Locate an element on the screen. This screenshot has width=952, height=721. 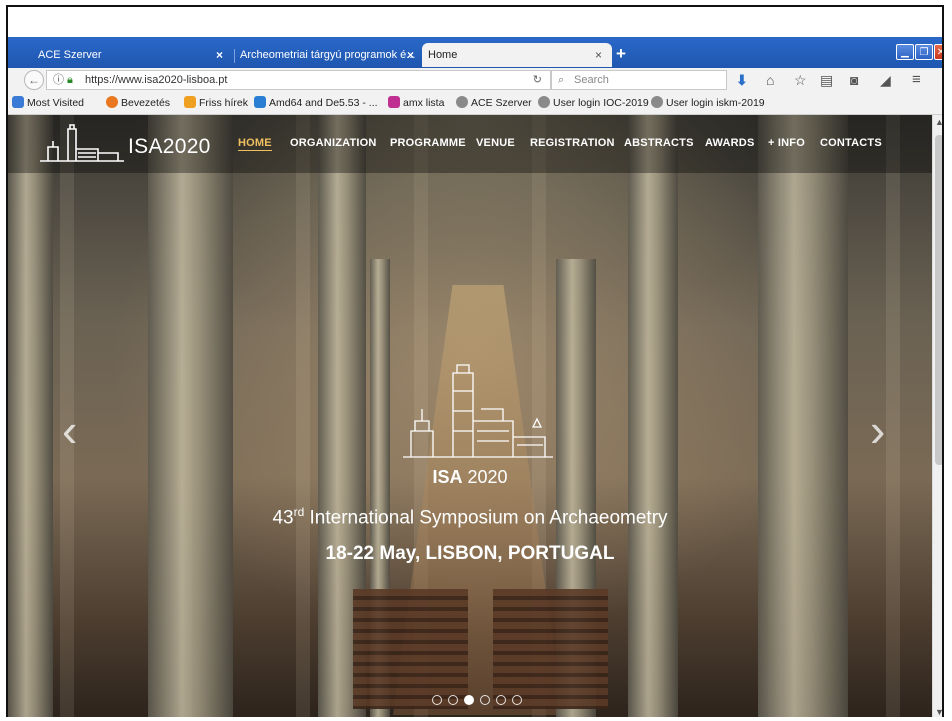
scroll-down-icon: ▼ is located at coordinates (938, 712).